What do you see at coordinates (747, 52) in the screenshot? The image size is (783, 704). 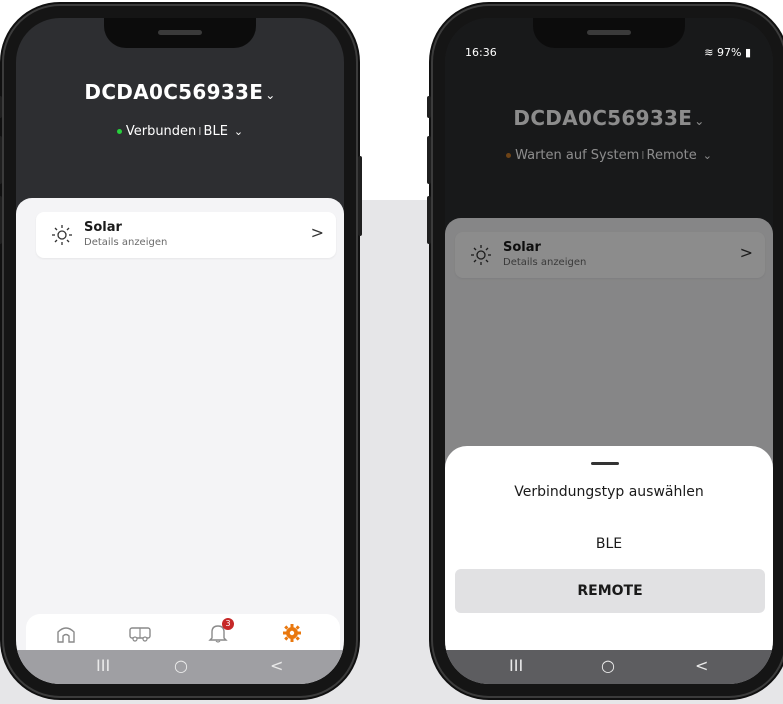 I see `battery-icon: ▮` at bounding box center [747, 52].